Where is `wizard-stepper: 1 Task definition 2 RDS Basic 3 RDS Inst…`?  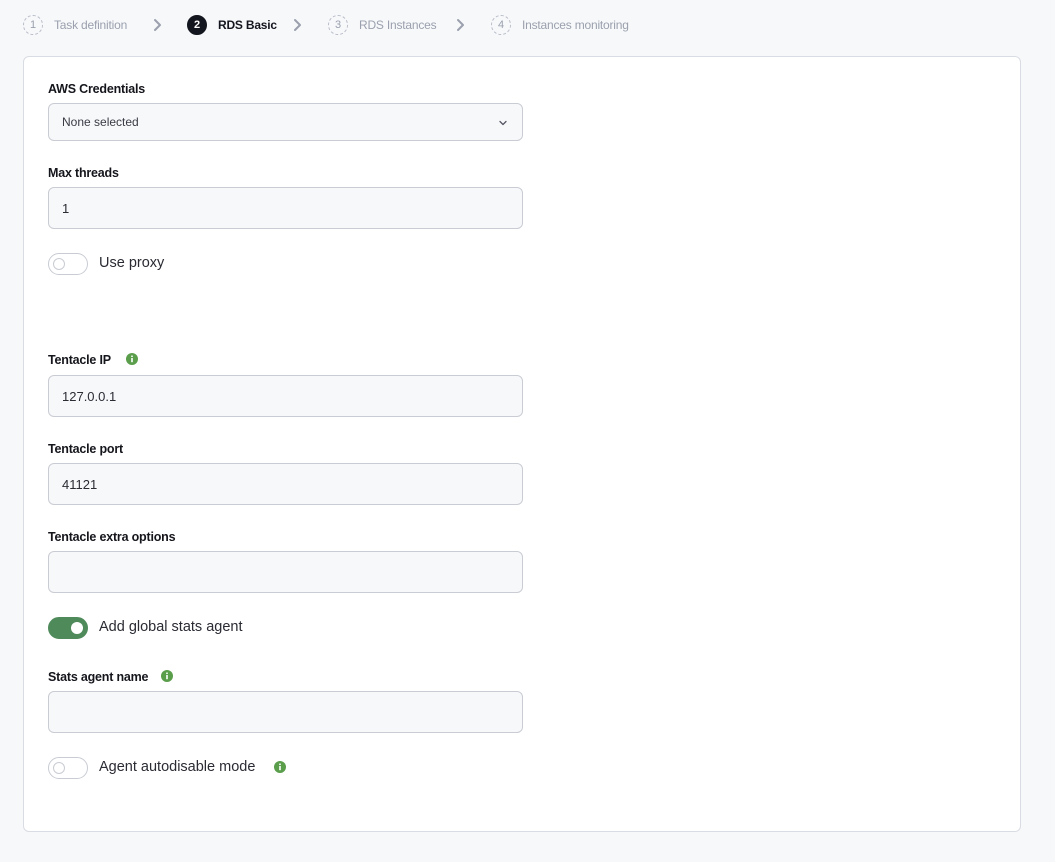
wizard-stepper: 1 Task definition 2 RDS Basic 3 RDS Inst… is located at coordinates (527, 25).